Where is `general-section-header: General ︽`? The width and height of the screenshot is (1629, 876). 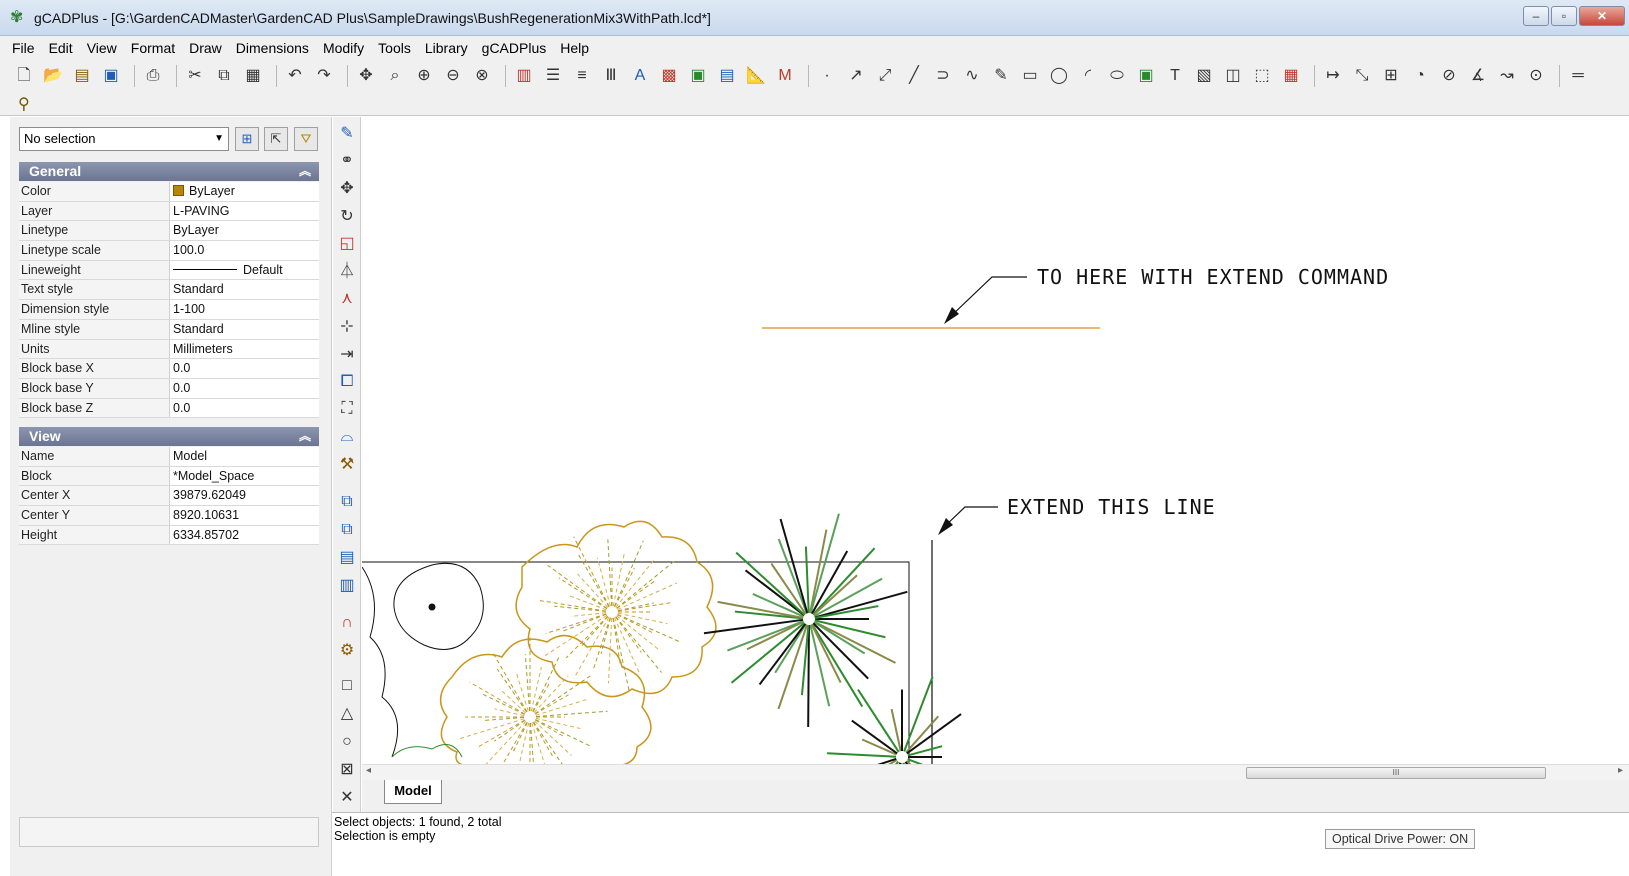 general-section-header: General ︽ is located at coordinates (169, 171).